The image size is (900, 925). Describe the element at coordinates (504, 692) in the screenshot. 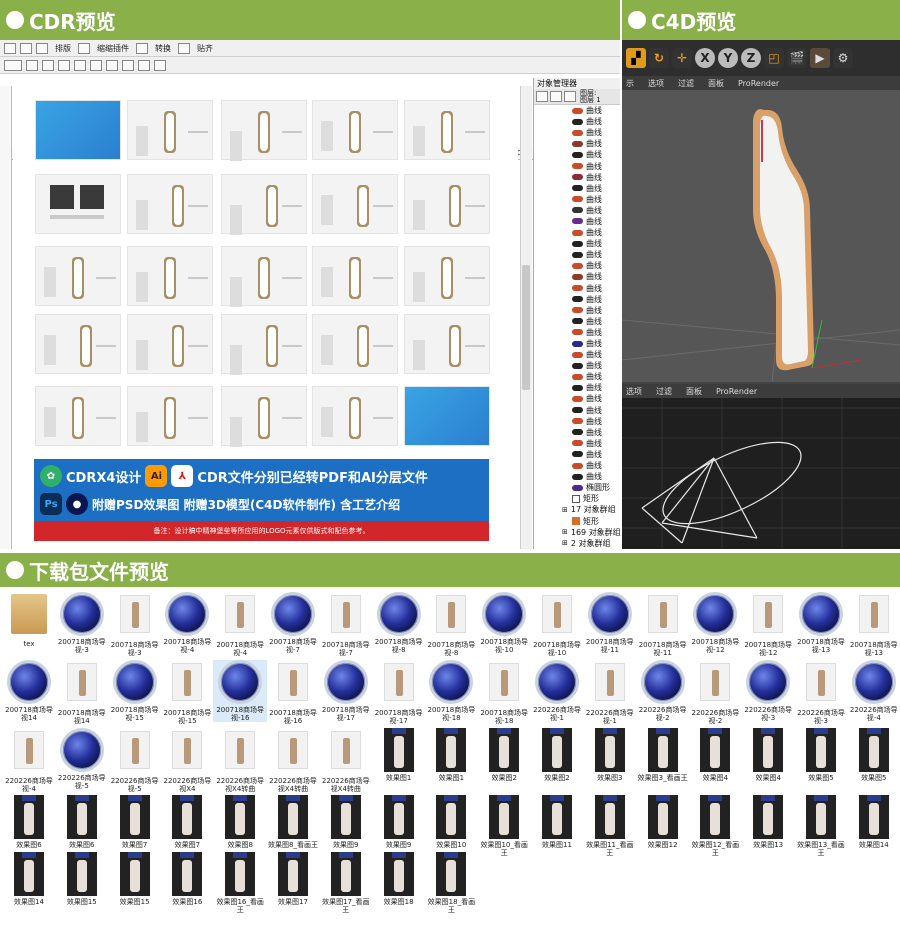

I see `file-item: 200718商场导视-18` at that location.